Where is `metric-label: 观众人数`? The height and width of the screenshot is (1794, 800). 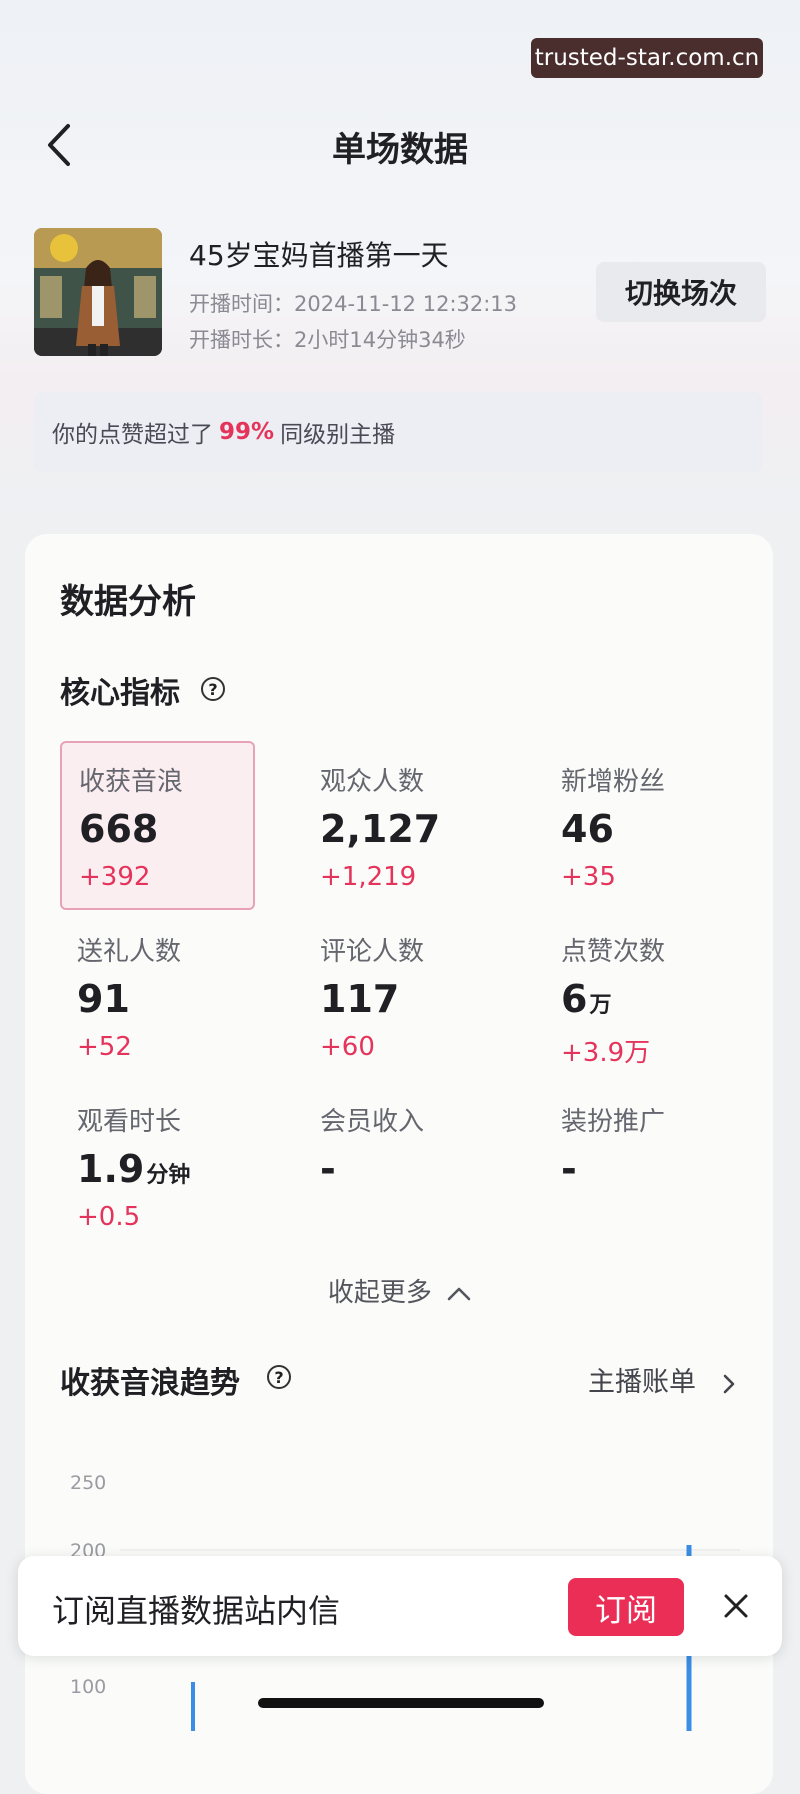 metric-label: 观众人数 is located at coordinates (372, 782).